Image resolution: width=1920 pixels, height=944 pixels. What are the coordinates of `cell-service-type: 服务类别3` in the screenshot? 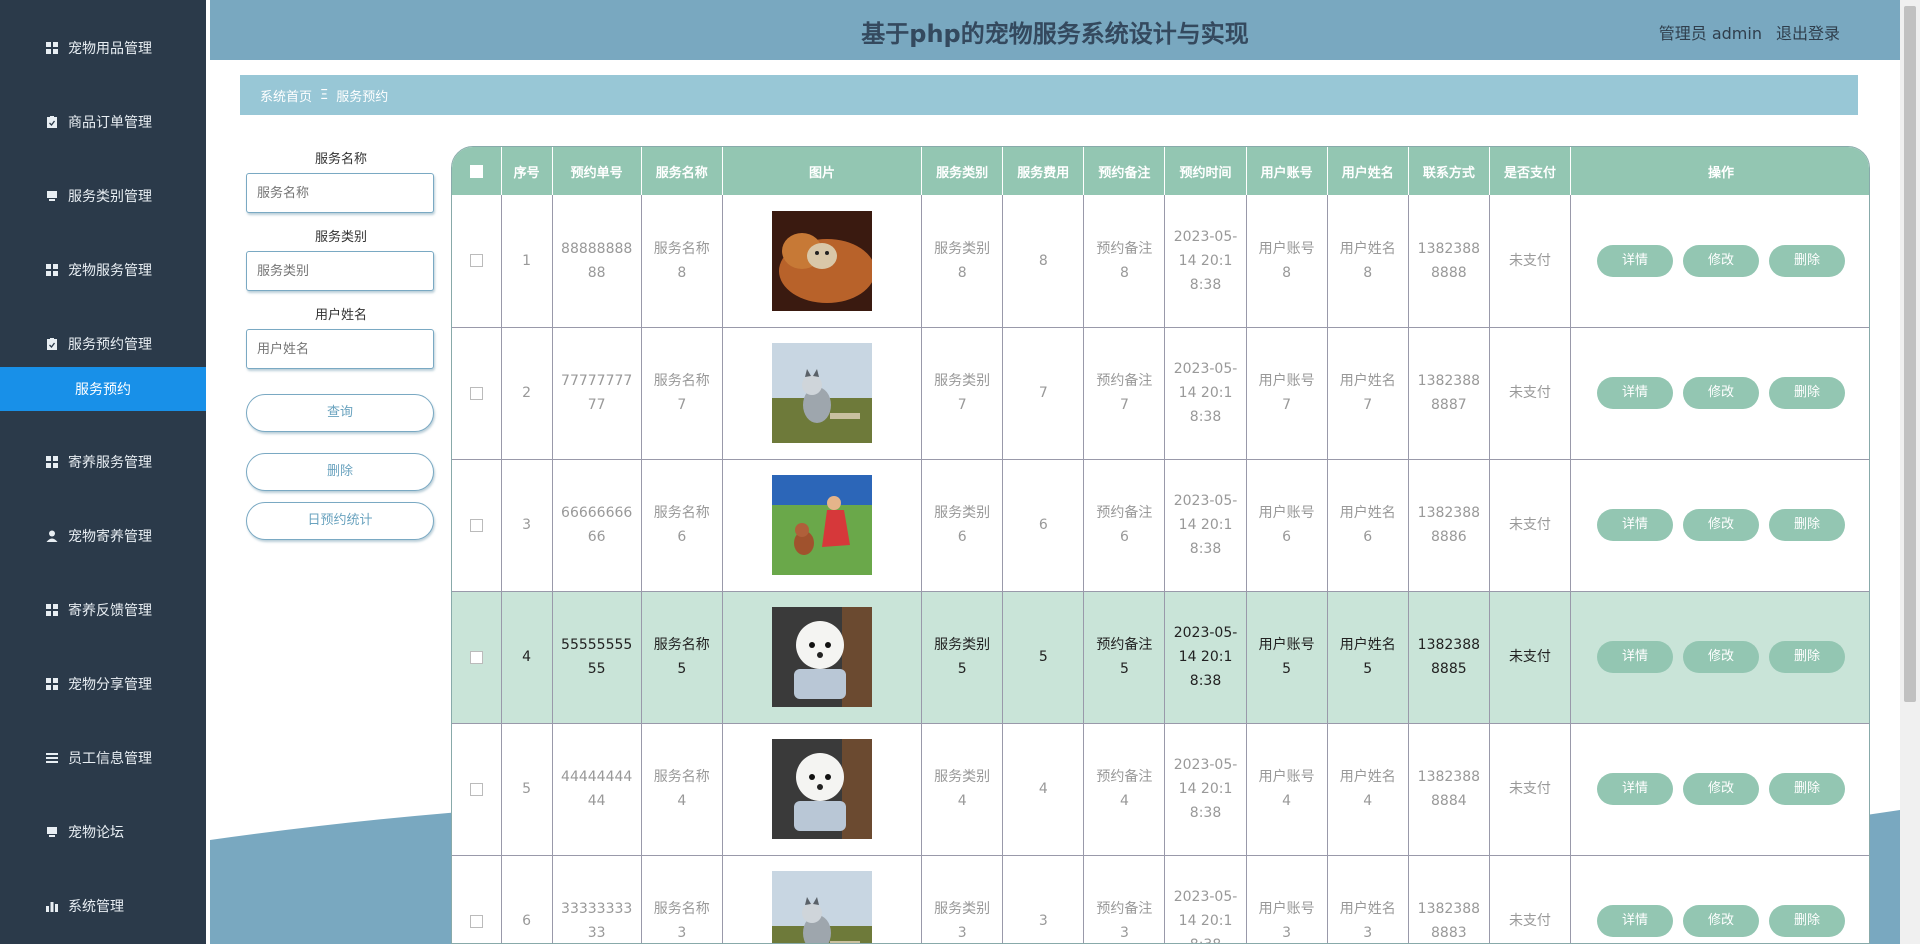 It's located at (962, 899).